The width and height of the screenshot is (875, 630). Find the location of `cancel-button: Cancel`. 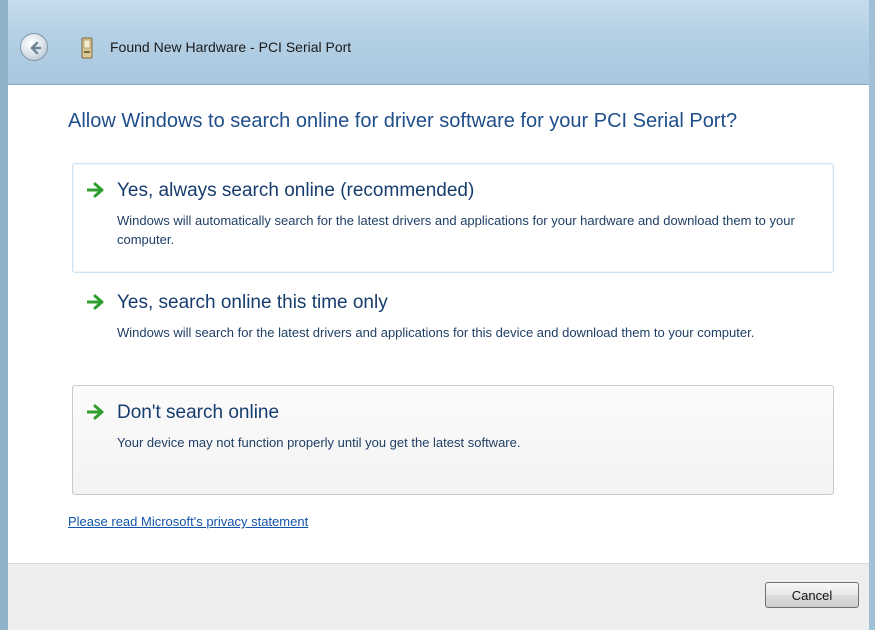

cancel-button: Cancel is located at coordinates (812, 595).